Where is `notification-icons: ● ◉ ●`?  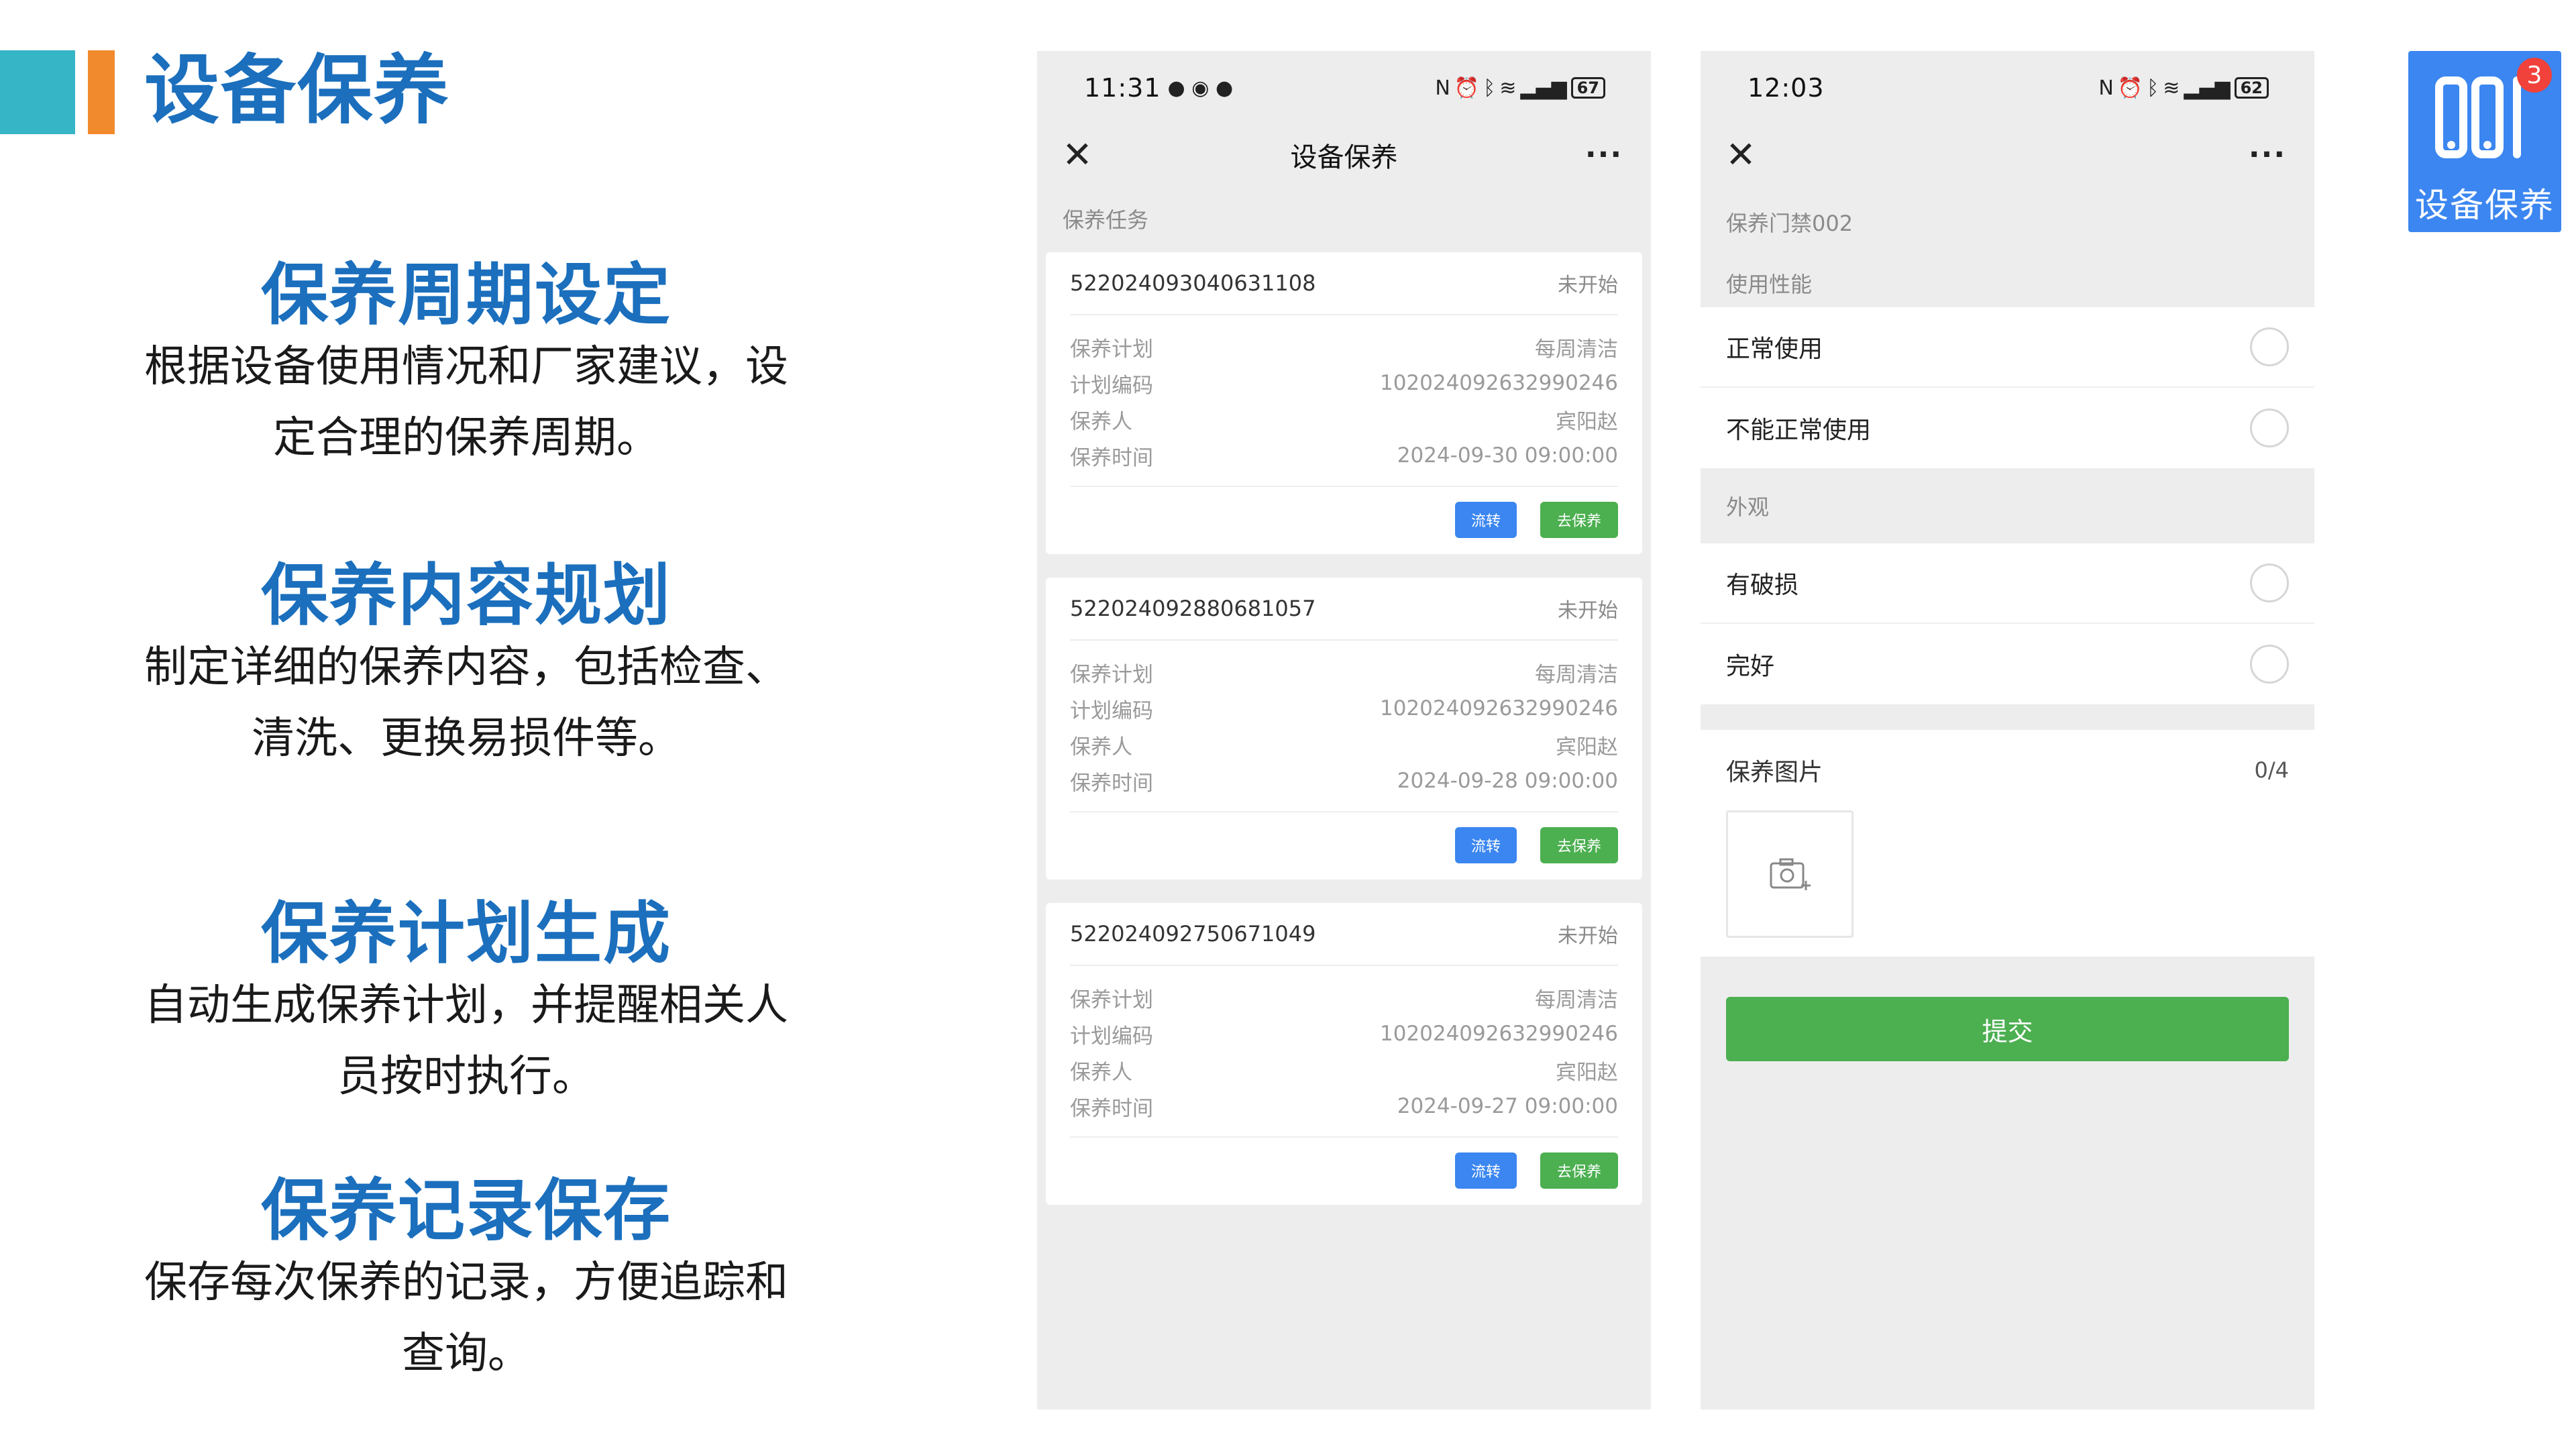
notification-icons: ● ◉ ● is located at coordinates (1200, 88).